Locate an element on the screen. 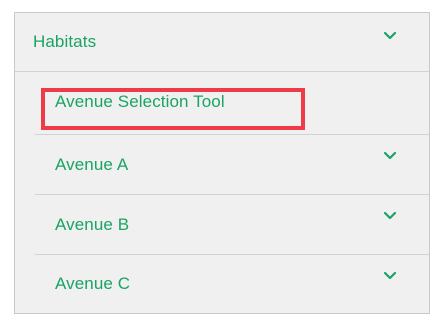  menu-item-label: Avenue C is located at coordinates (93, 283).